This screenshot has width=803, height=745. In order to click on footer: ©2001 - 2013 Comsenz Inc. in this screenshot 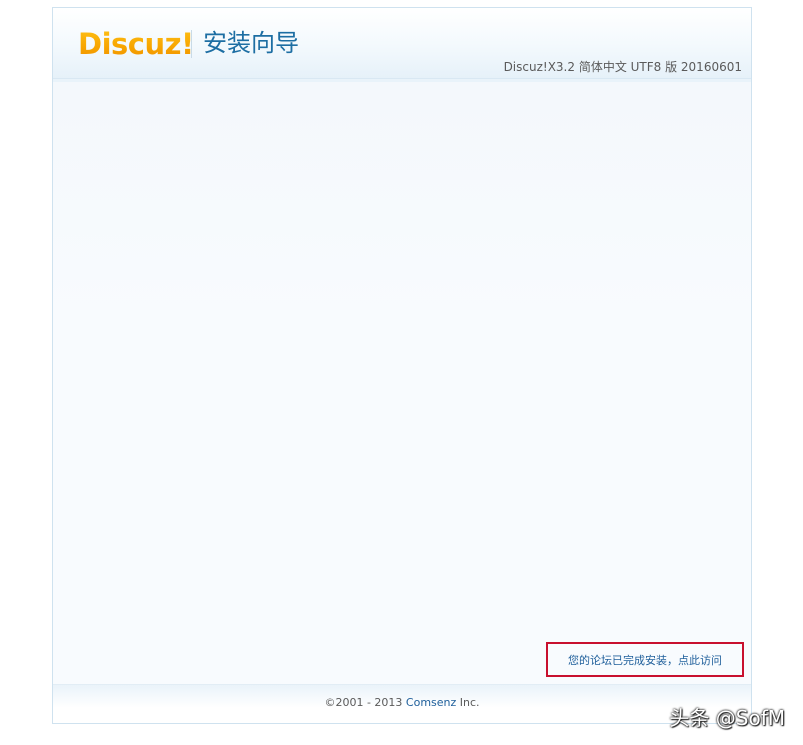, I will do `click(402, 703)`.